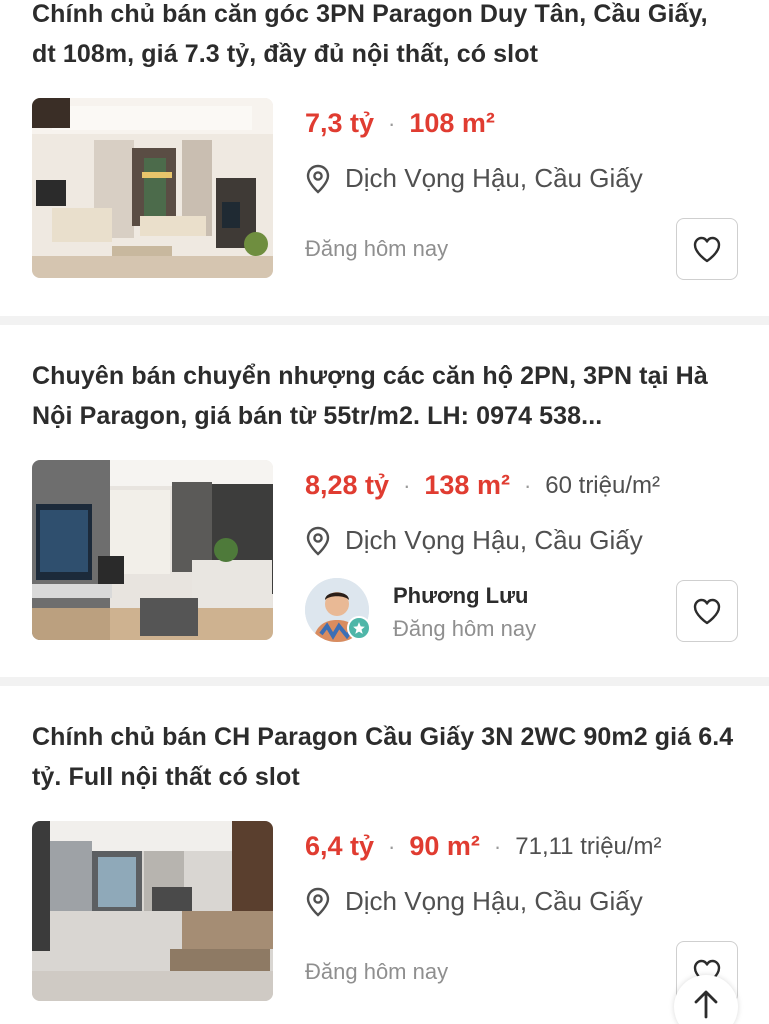  Describe the element at coordinates (444, 846) in the screenshot. I see `area: 90 m²` at that location.